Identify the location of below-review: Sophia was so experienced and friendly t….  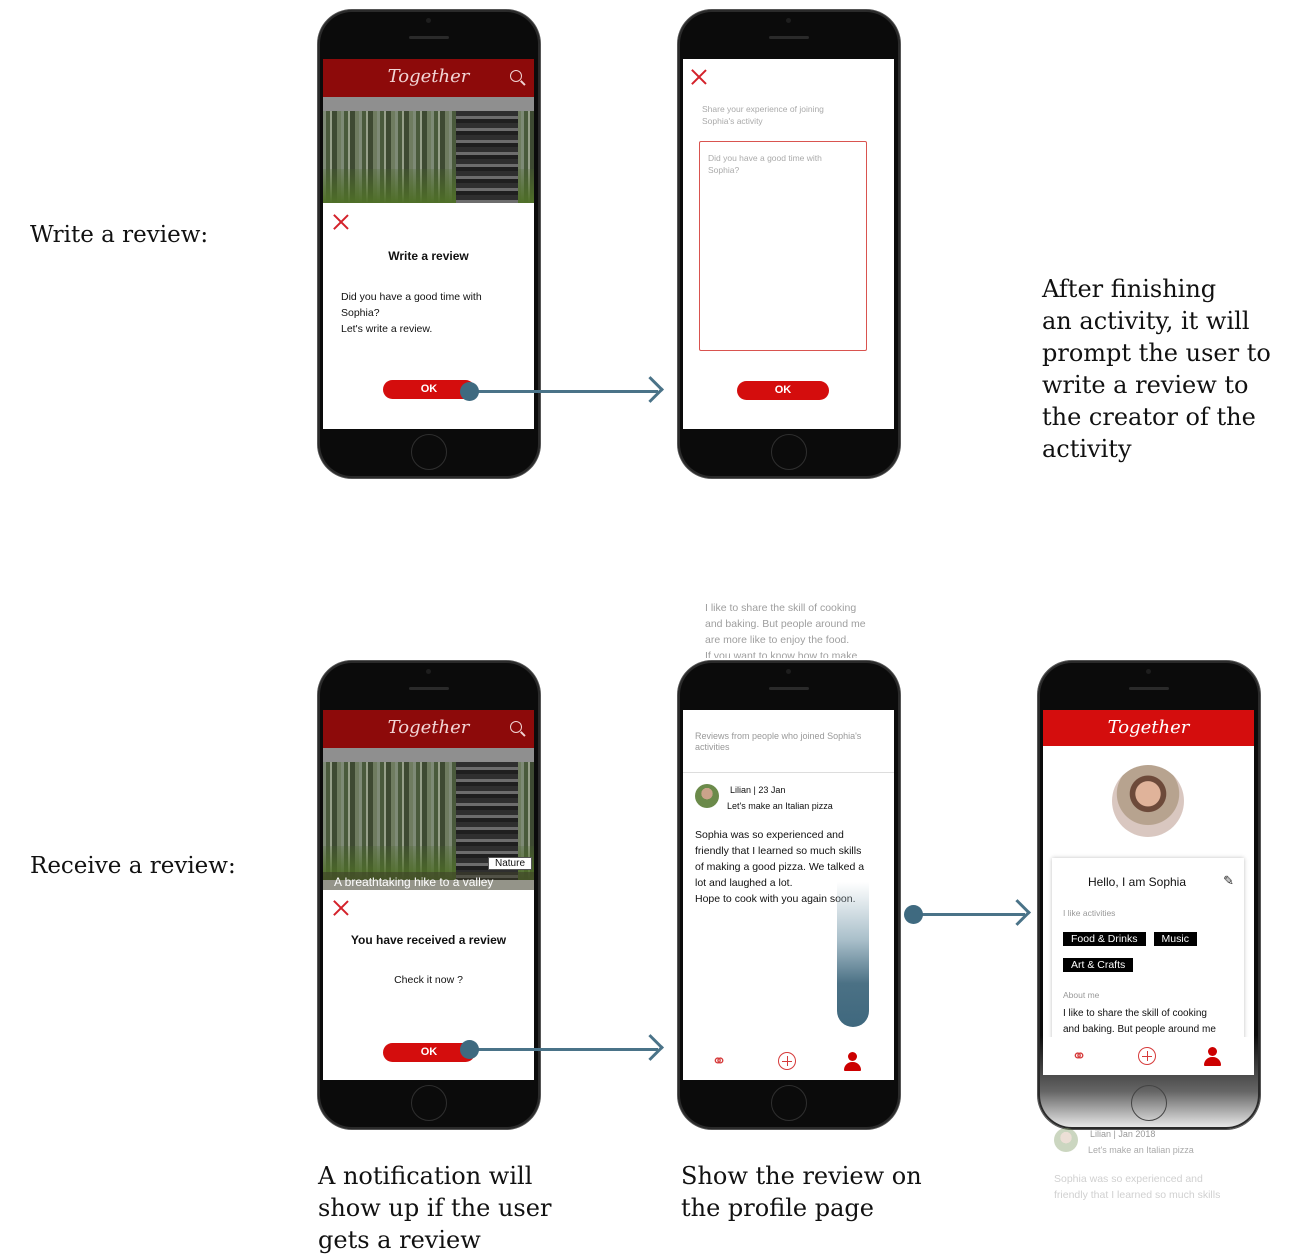
(1137, 1187).